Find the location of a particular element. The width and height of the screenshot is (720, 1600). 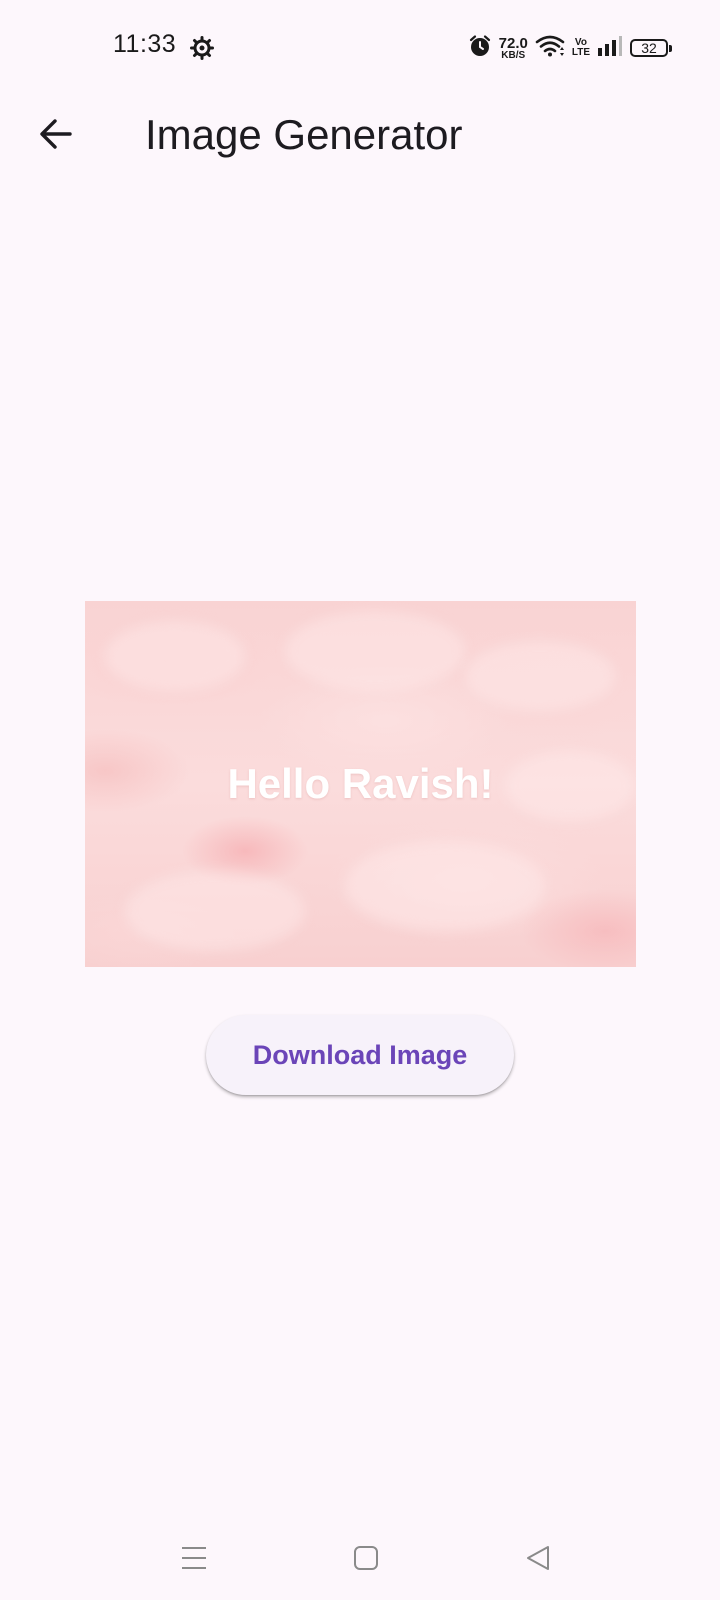

arrow-back-icon is located at coordinates (56, 136).